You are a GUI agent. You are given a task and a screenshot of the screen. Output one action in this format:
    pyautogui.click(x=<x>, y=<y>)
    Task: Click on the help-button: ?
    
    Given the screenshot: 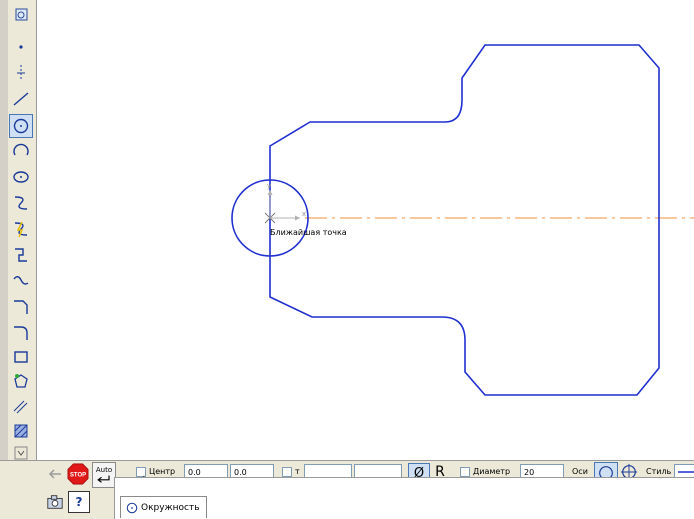 What is the action you would take?
    pyautogui.click(x=79, y=502)
    